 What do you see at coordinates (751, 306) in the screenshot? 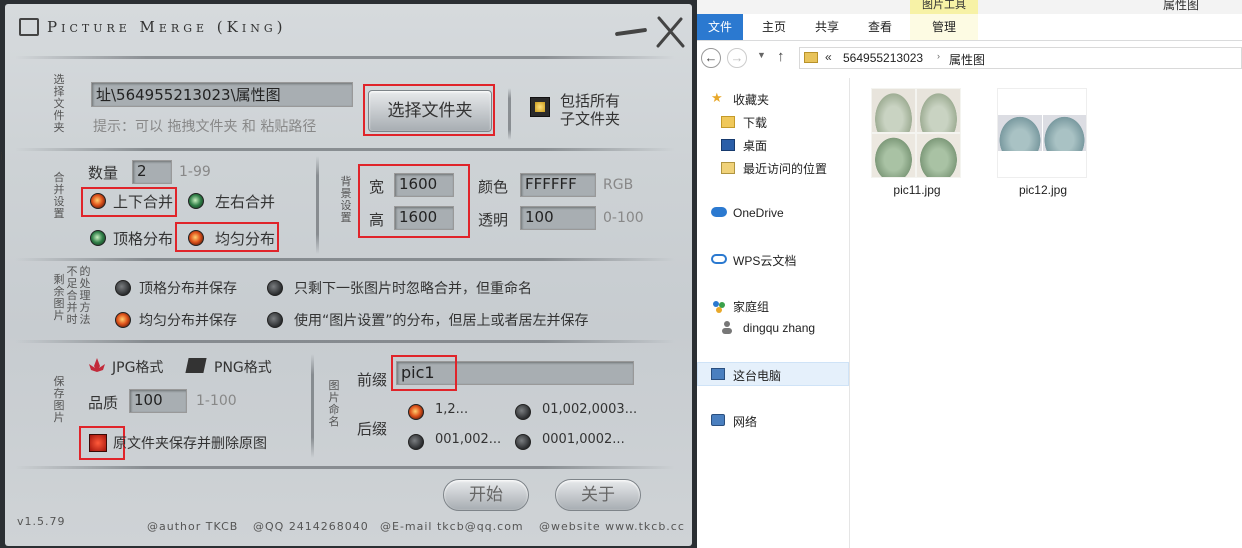
I see `nav-homegroup: 家庭组` at bounding box center [751, 306].